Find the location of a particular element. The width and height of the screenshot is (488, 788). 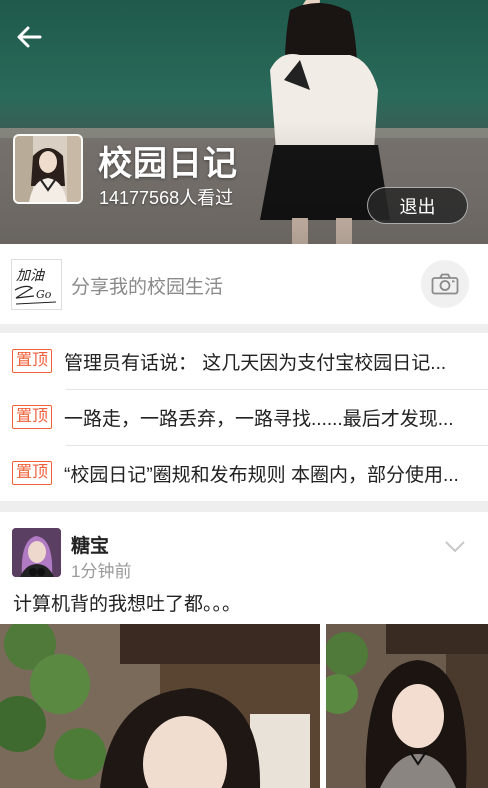

share-bar: 加油 Go 分享我的校园生活 is located at coordinates (244, 284).